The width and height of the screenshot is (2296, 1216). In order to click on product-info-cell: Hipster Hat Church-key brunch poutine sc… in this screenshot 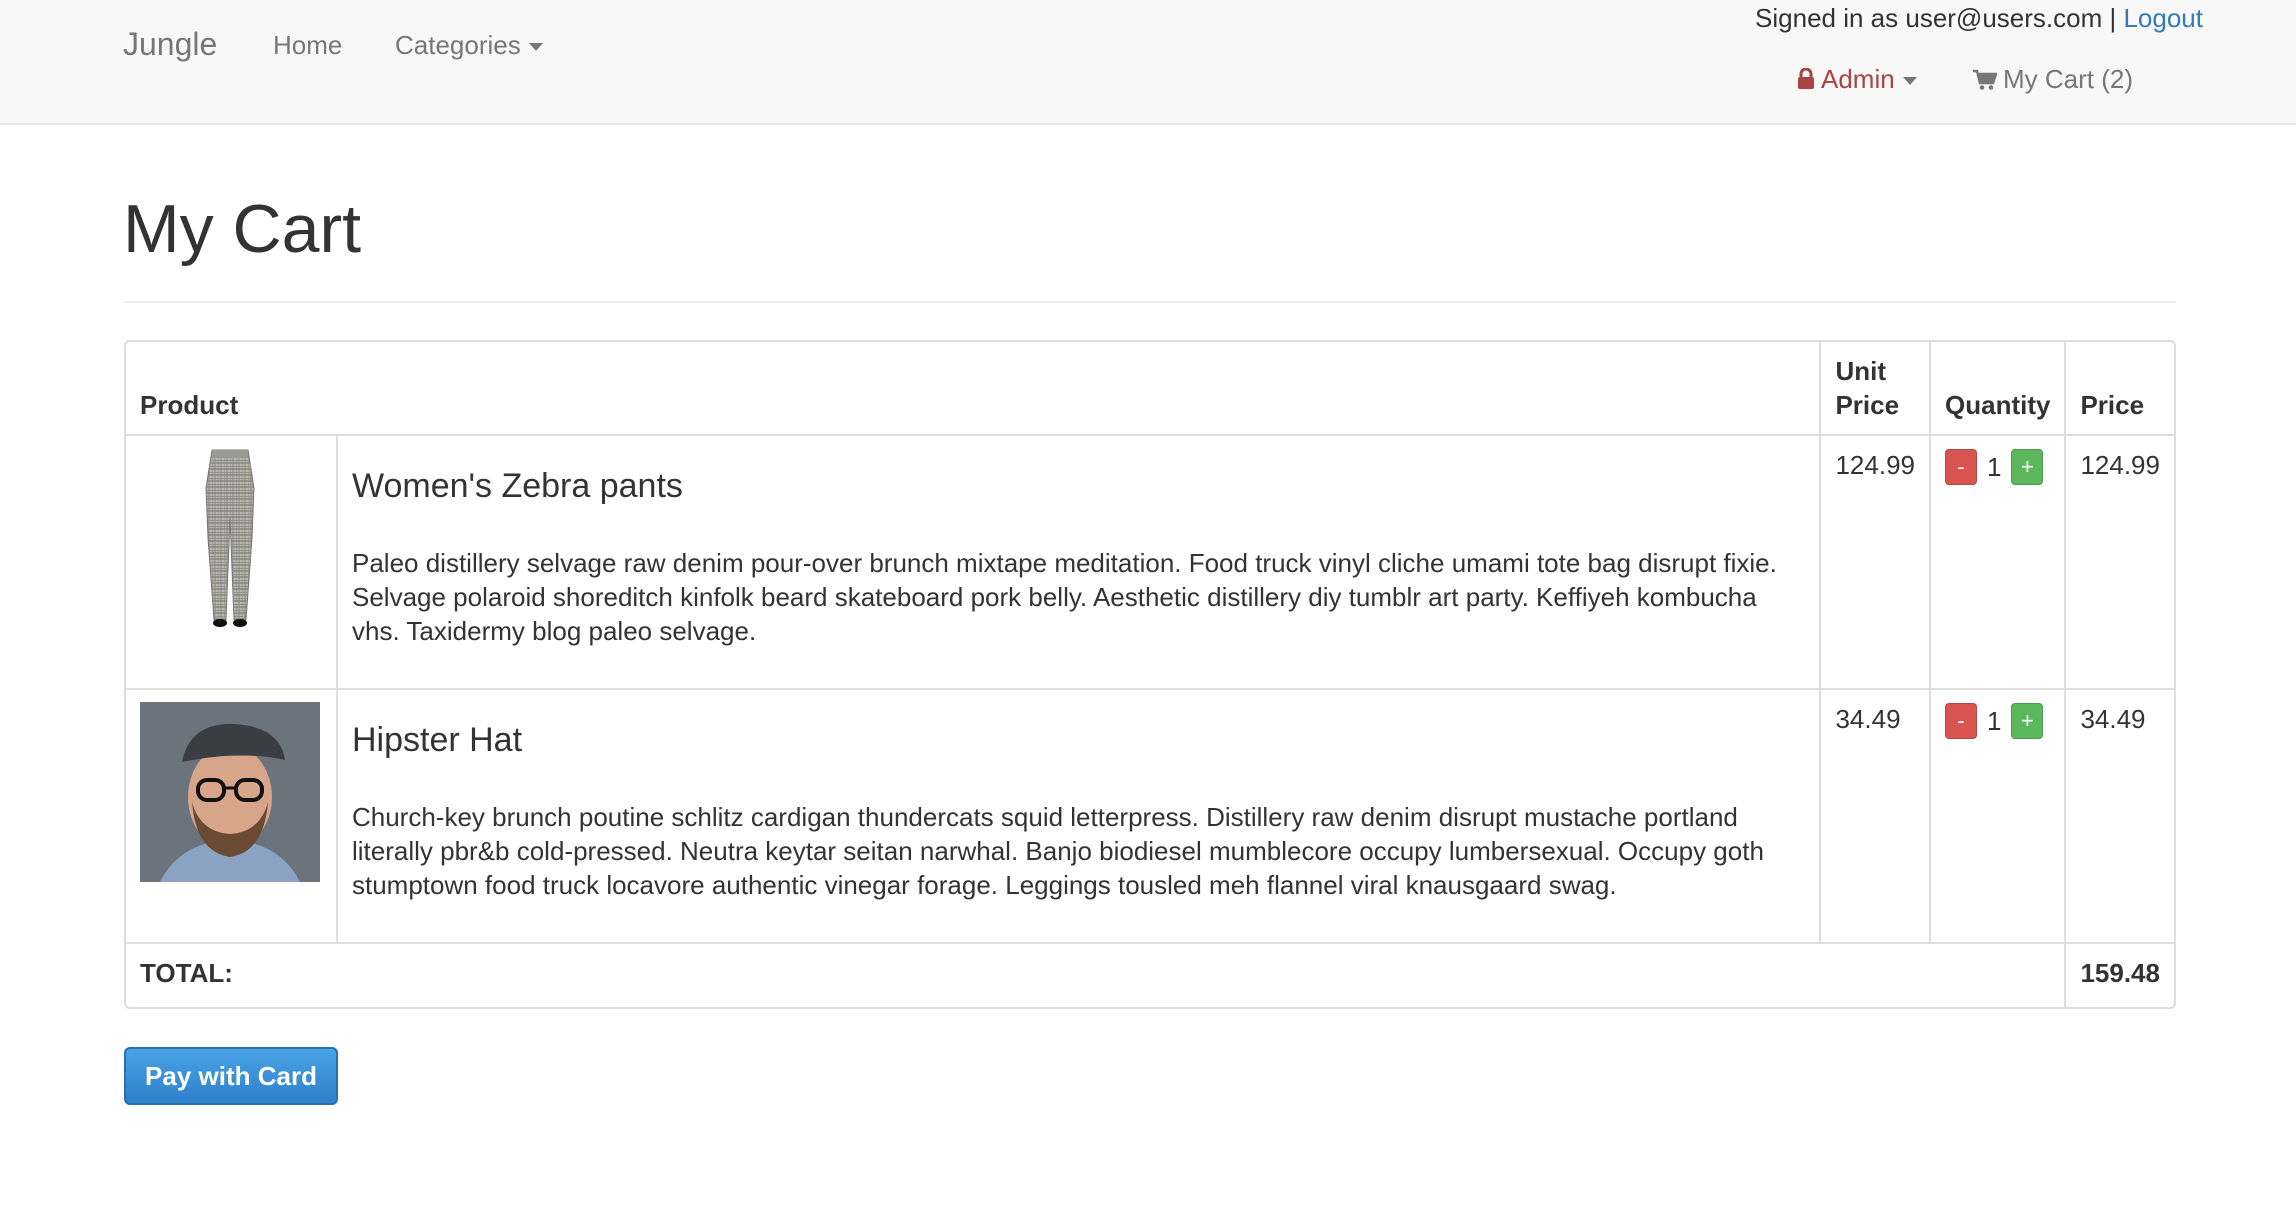, I will do `click(1078, 815)`.